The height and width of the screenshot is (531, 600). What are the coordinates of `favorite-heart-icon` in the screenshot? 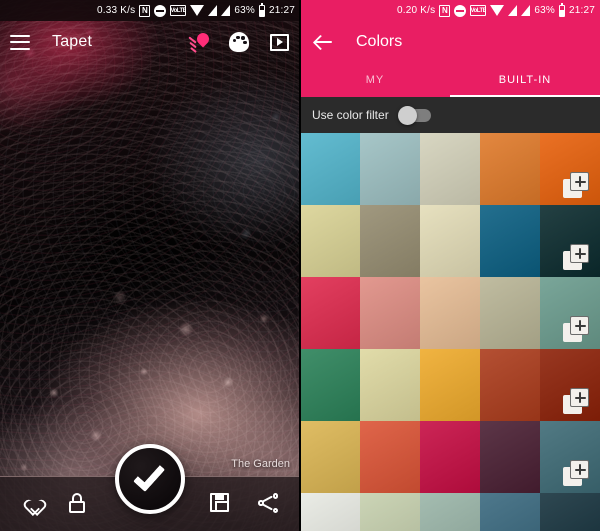 It's located at (31, 504).